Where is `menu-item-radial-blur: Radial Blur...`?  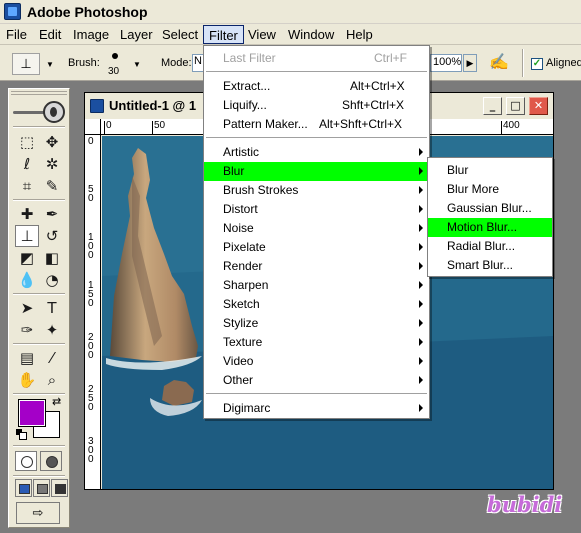 menu-item-radial-blur: Radial Blur... is located at coordinates (490, 246).